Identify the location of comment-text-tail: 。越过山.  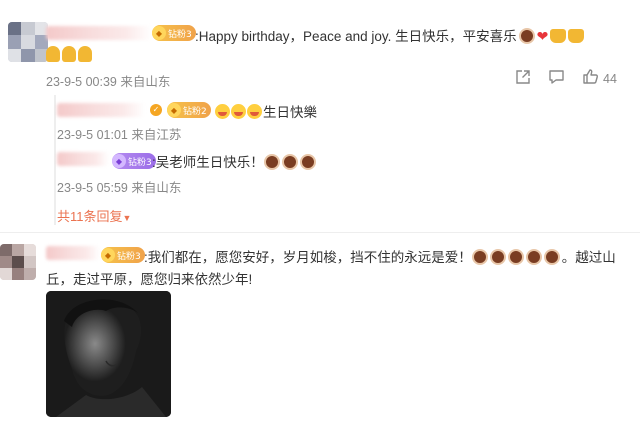
(588, 257).